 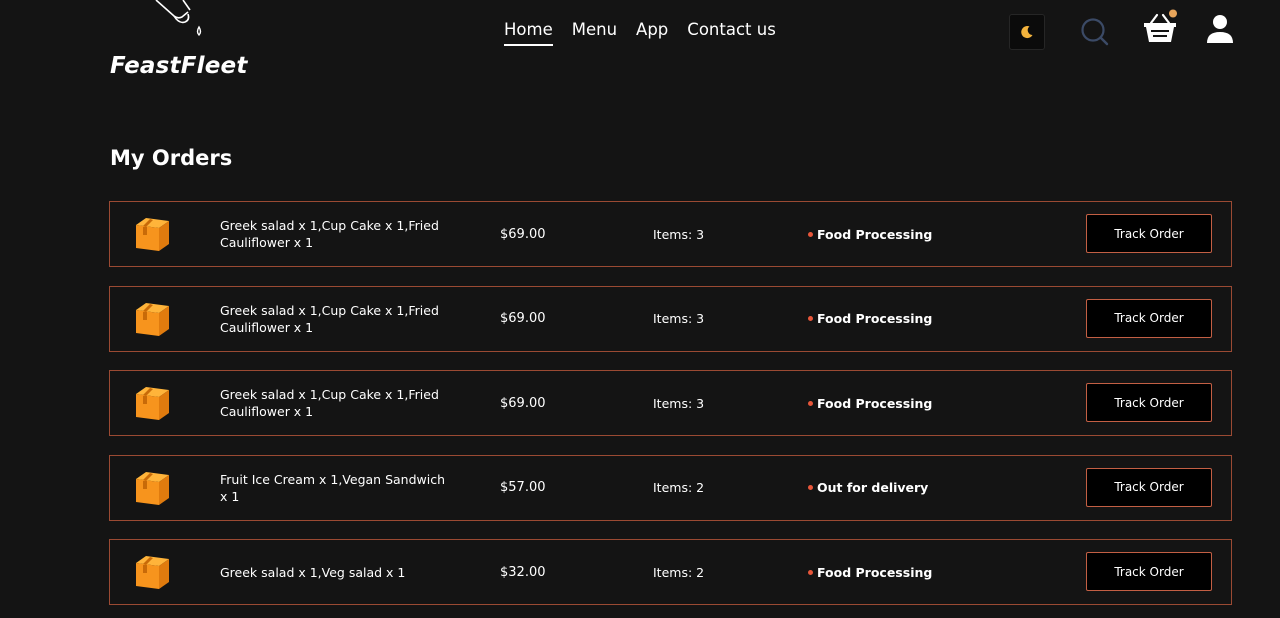 What do you see at coordinates (179, 66) in the screenshot?
I see `logo-text: FeastFleet` at bounding box center [179, 66].